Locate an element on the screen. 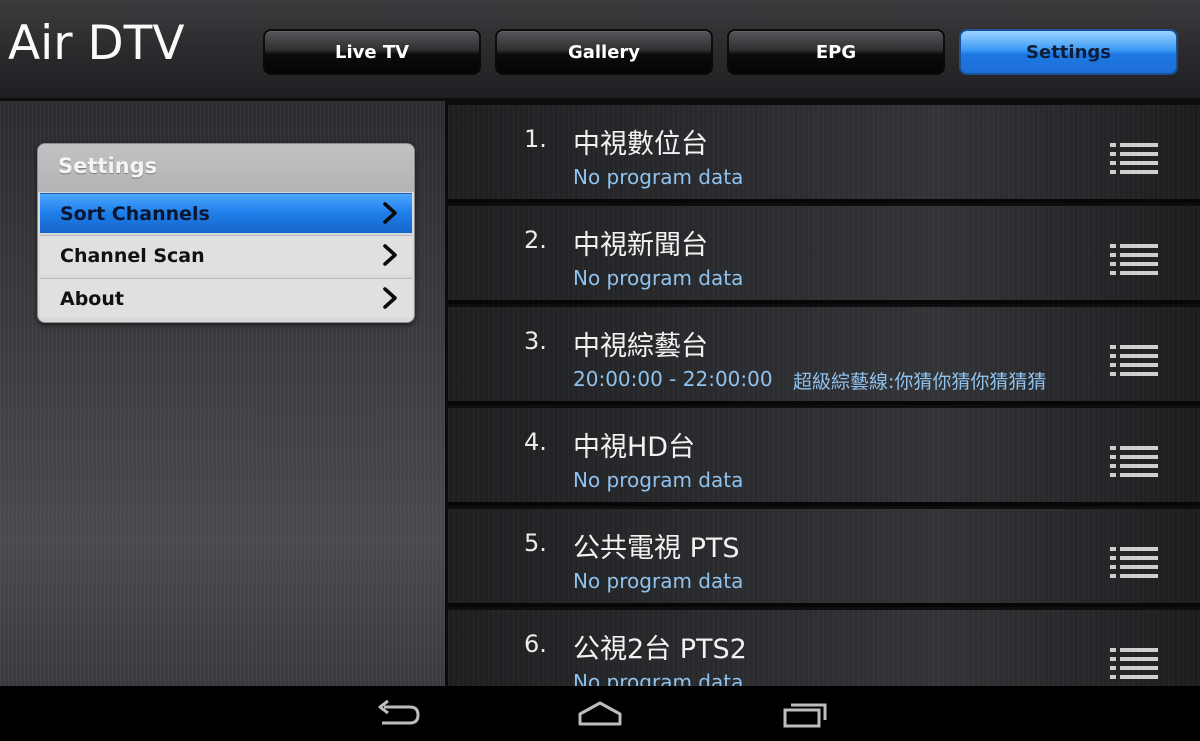 The width and height of the screenshot is (1200, 741). channel-number: 6. is located at coordinates (535, 644).